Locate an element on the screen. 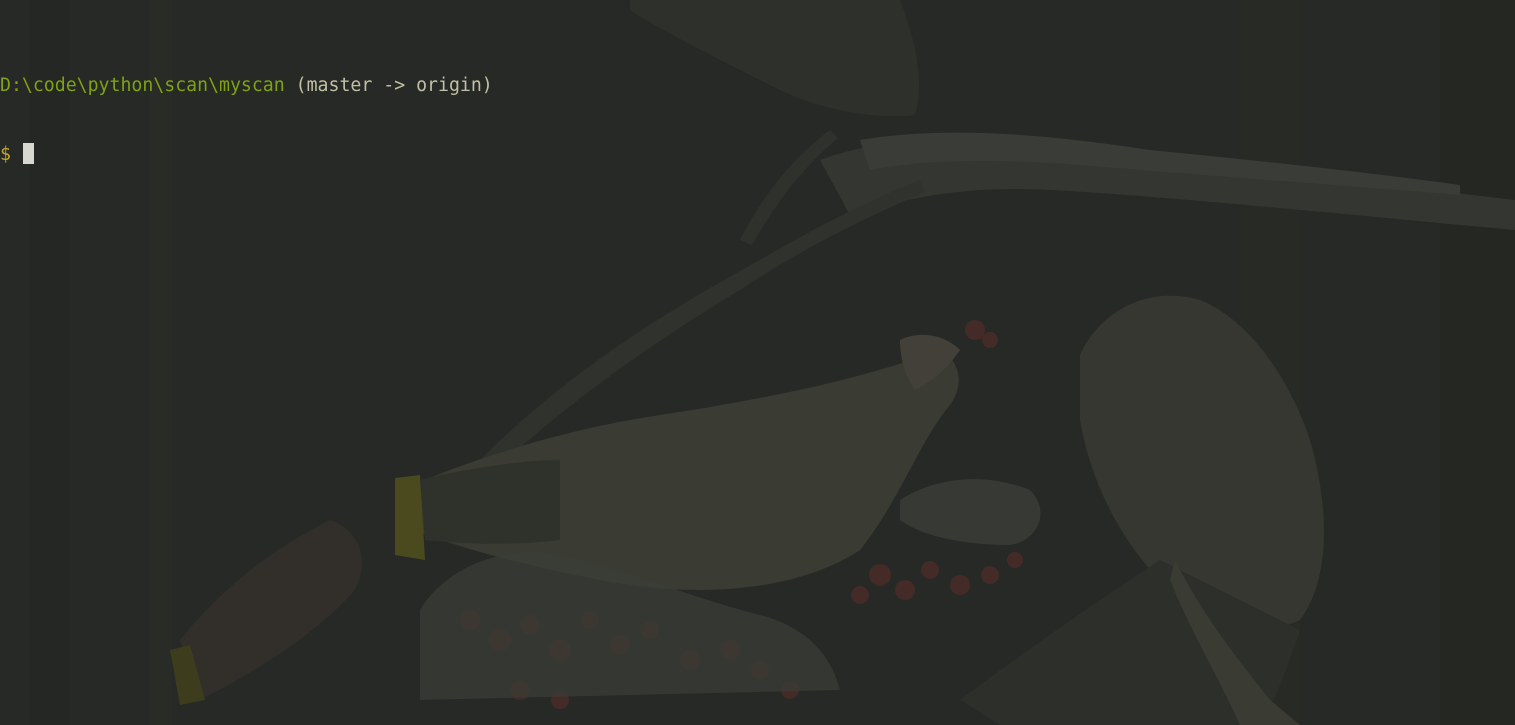  text-cursor is located at coordinates (28, 153).